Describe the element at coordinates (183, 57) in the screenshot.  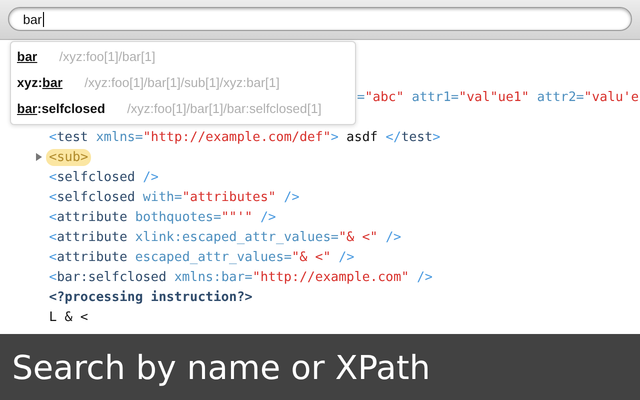
I see `suggestion-item: bar /xyz:foo[1]/bar[1]` at that location.